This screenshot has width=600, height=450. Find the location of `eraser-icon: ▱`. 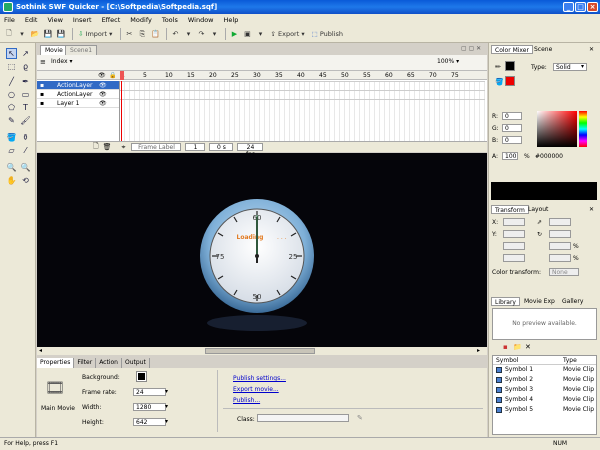

eraser-icon: ▱ is located at coordinates (11, 150).